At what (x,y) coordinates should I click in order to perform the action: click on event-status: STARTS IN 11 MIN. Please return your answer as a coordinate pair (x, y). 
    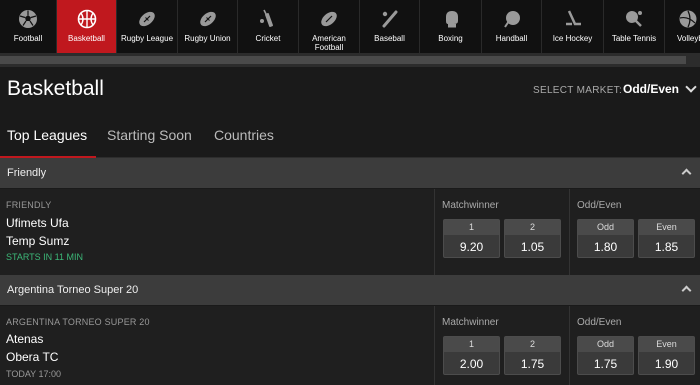
    Looking at the image, I should click on (45, 257).